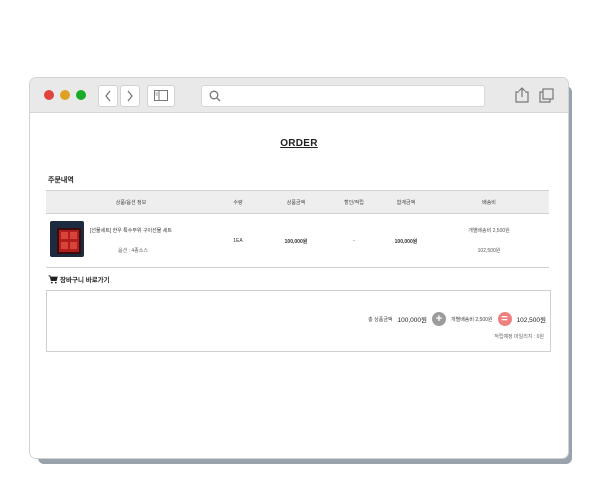  I want to click on product-name: [선물세트] 한우 특수부위 구이선물 세트, so click(131, 230).